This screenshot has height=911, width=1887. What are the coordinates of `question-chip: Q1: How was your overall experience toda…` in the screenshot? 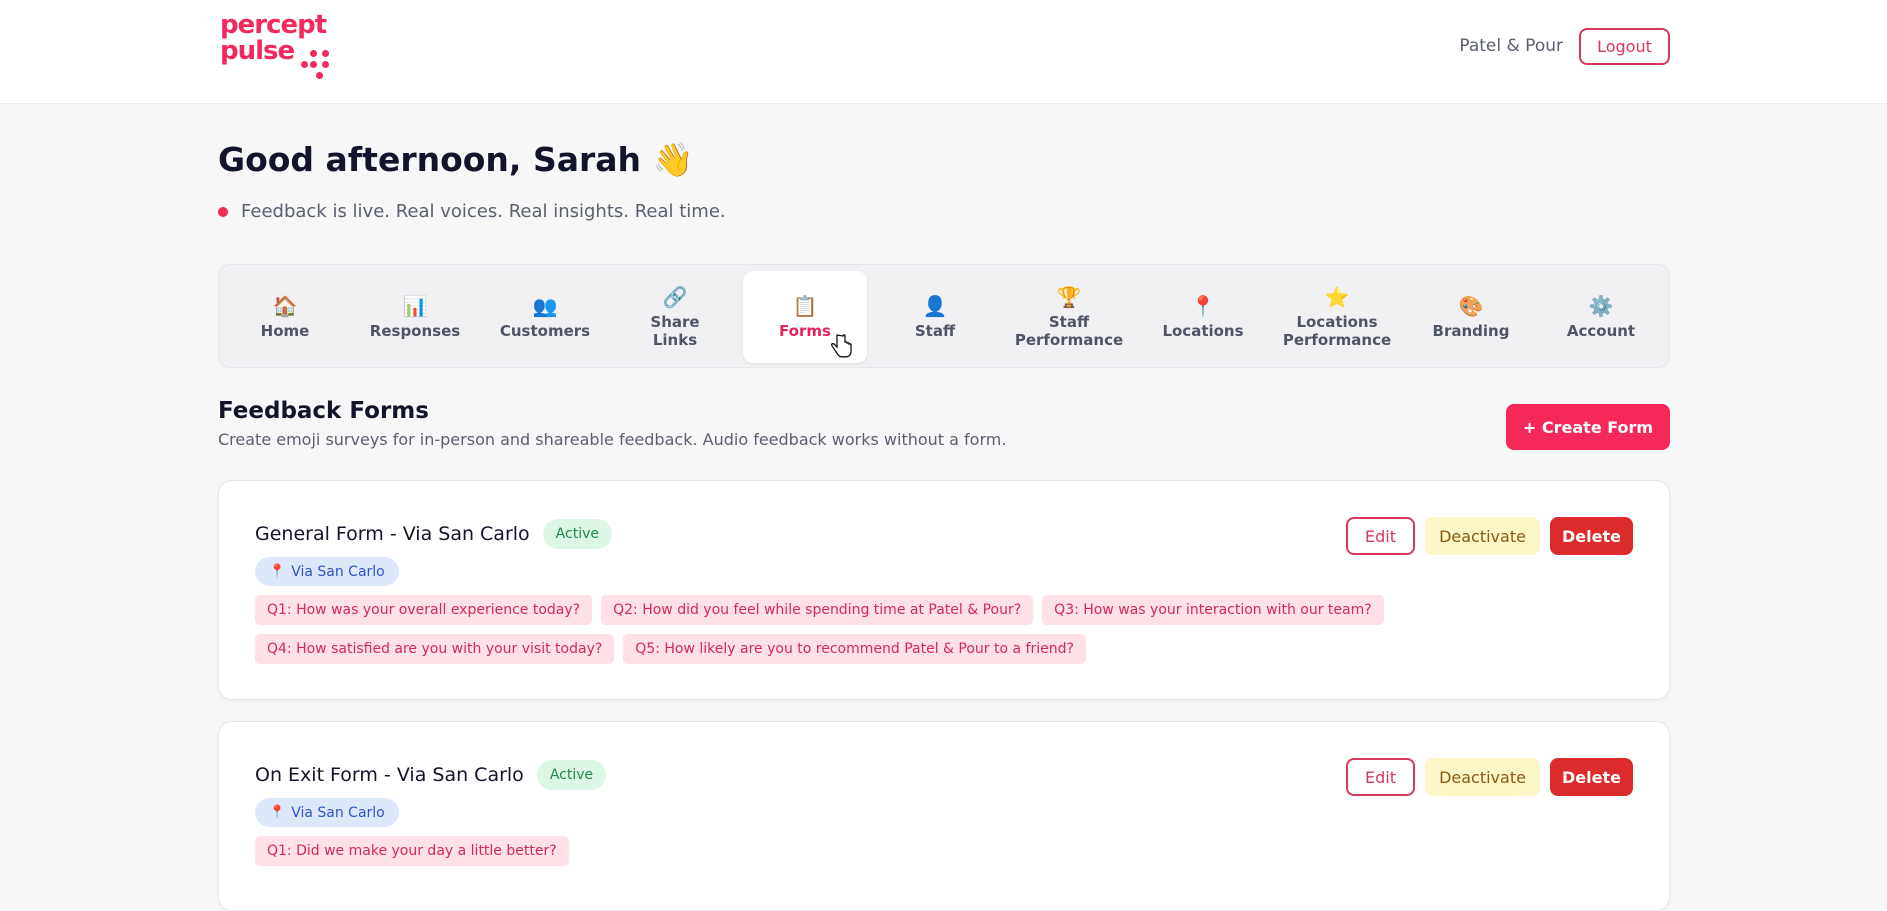 It's located at (424, 610).